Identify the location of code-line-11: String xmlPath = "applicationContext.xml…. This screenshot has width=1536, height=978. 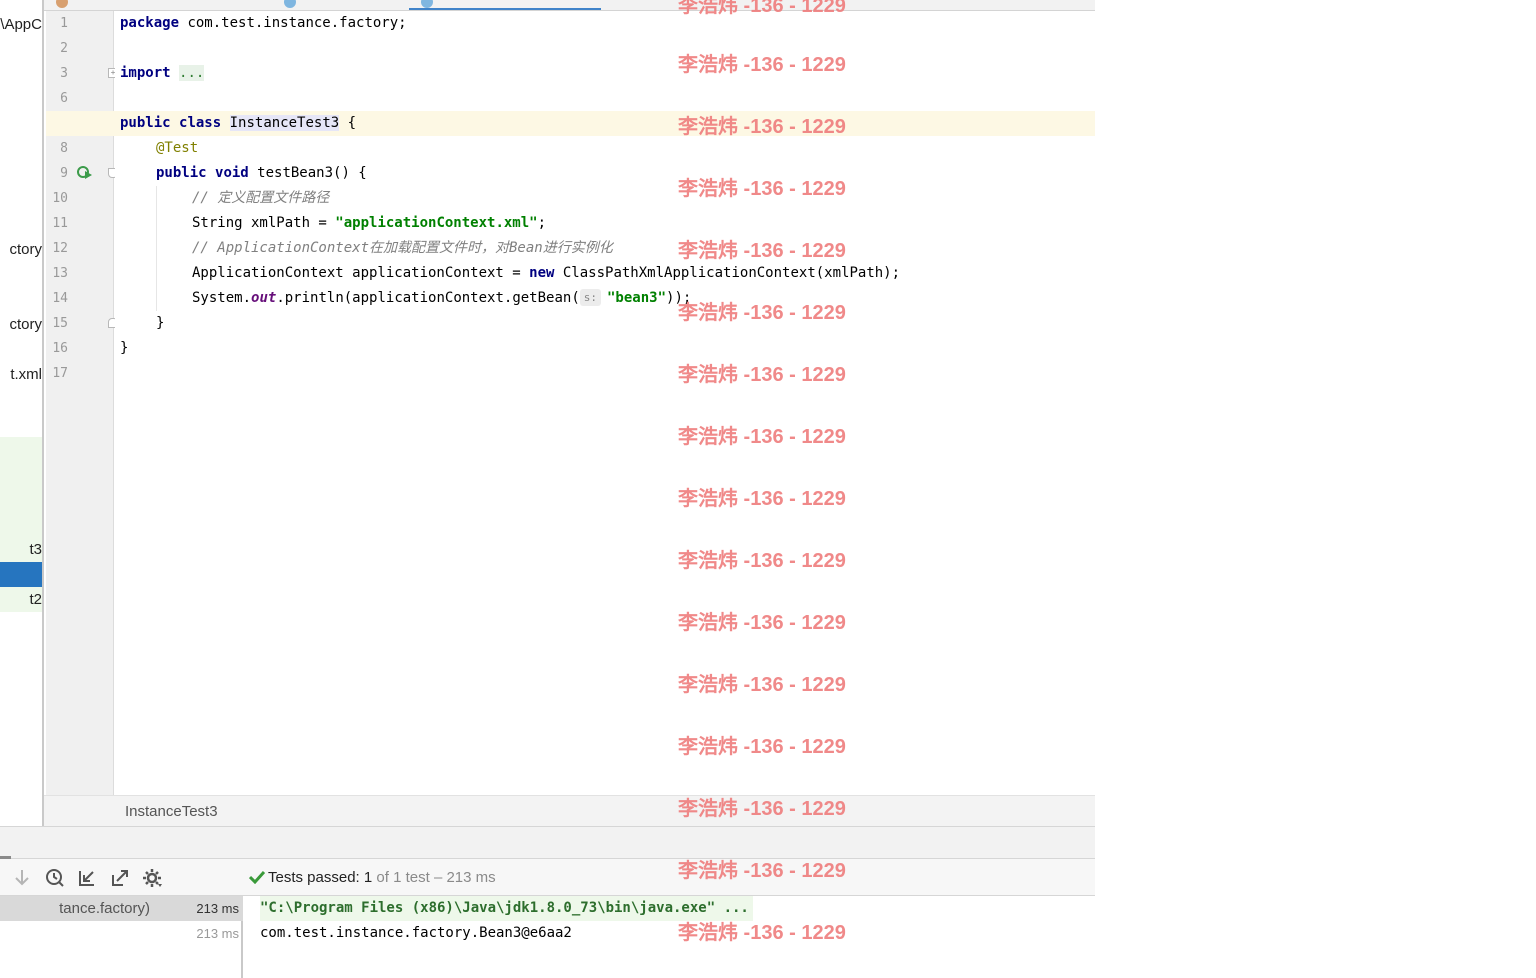
(369, 223).